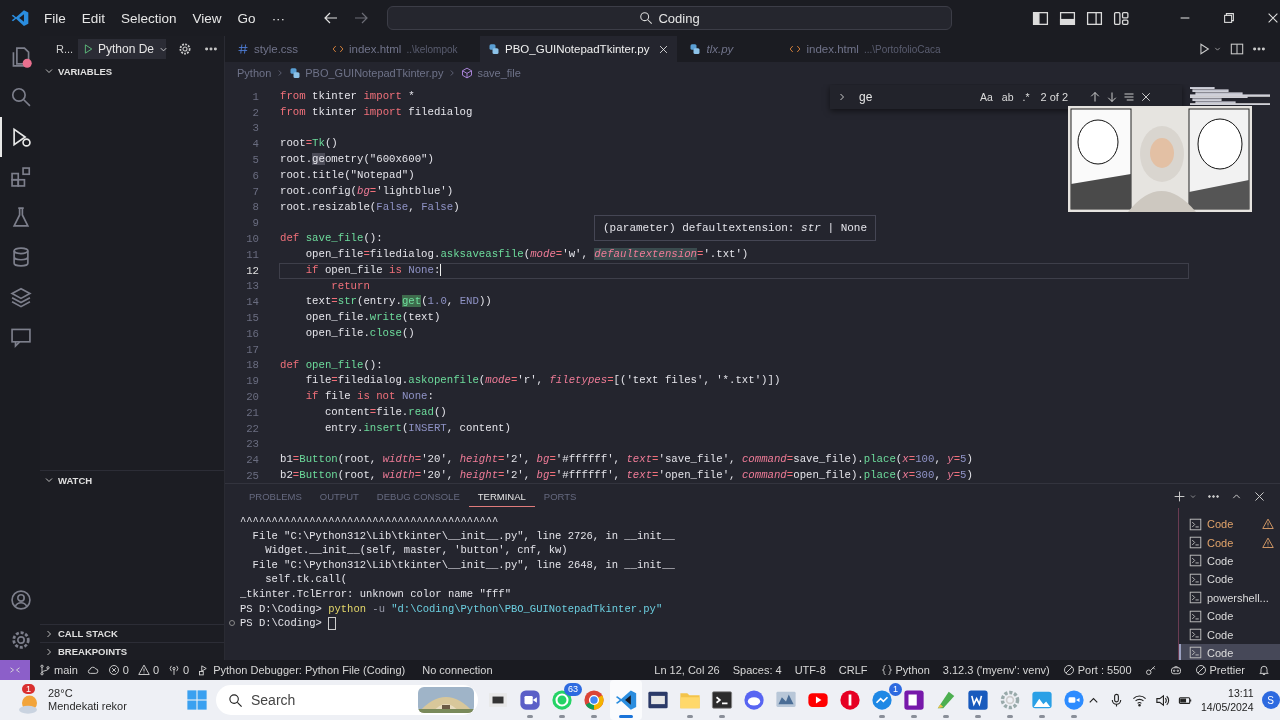  I want to click on document-icon, so click(978, 700).